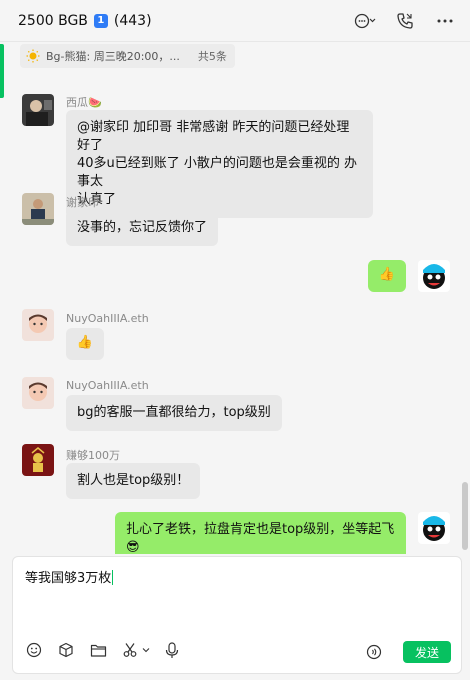  I want to click on message-bubble: 👍, so click(85, 344).